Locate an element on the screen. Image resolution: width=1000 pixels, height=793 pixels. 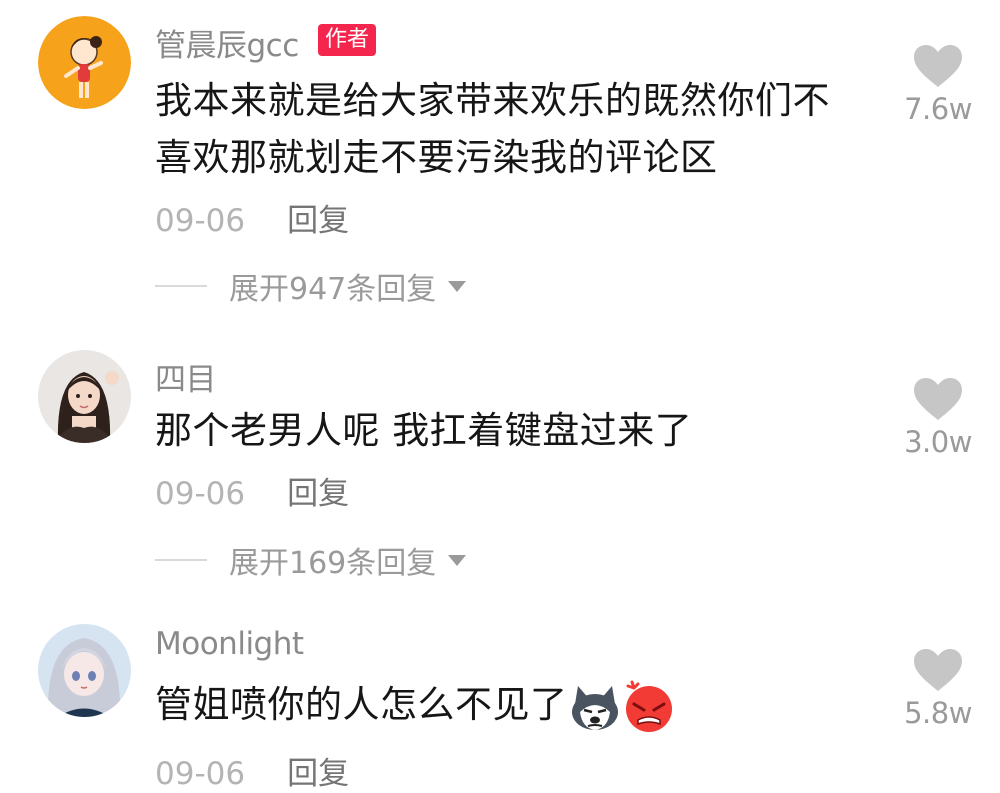
username: Moonlight is located at coordinates (229, 644).